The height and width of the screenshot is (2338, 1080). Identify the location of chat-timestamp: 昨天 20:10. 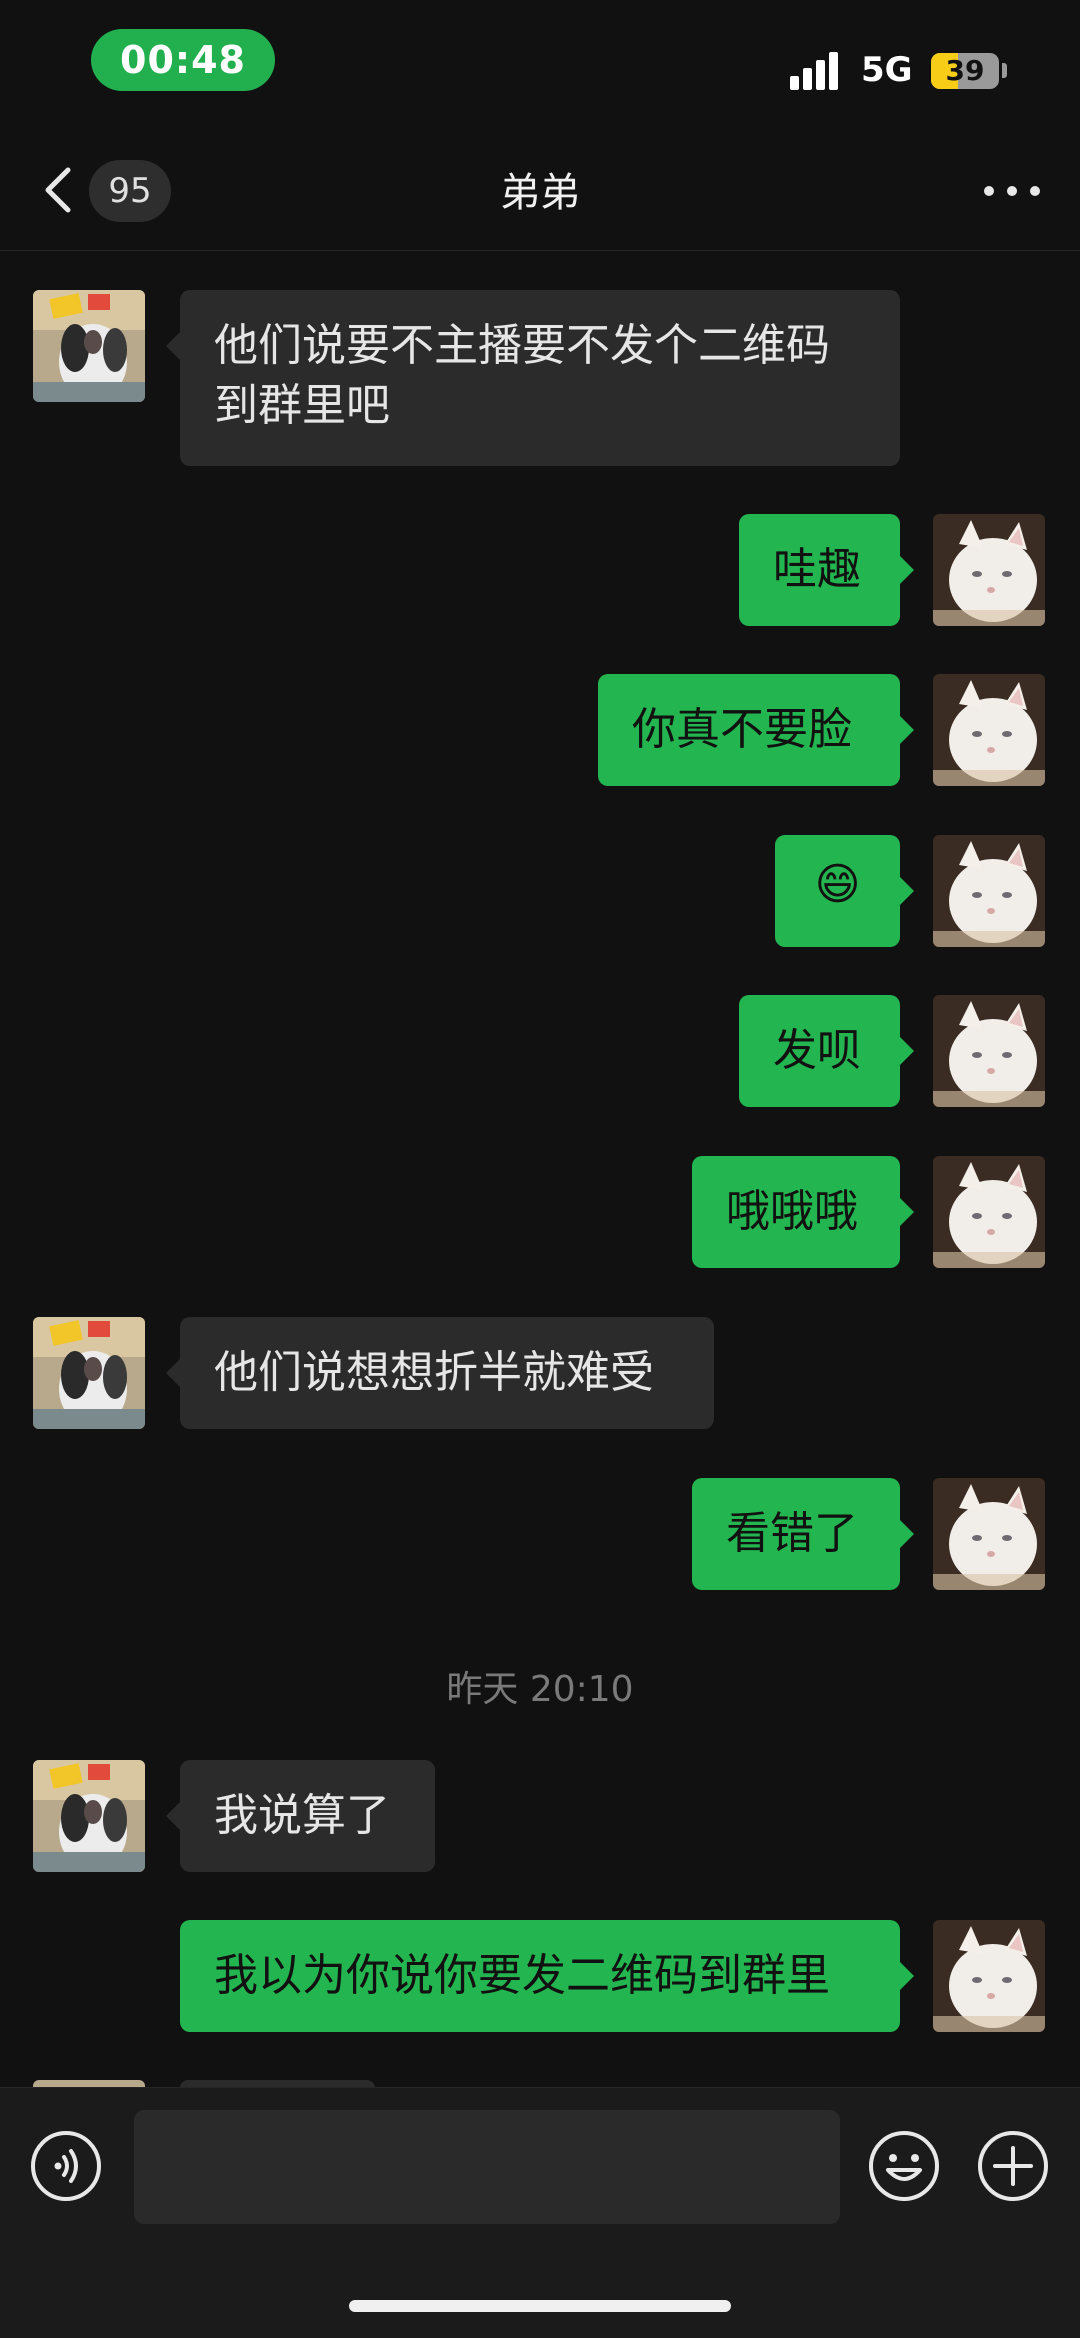
(540, 1689).